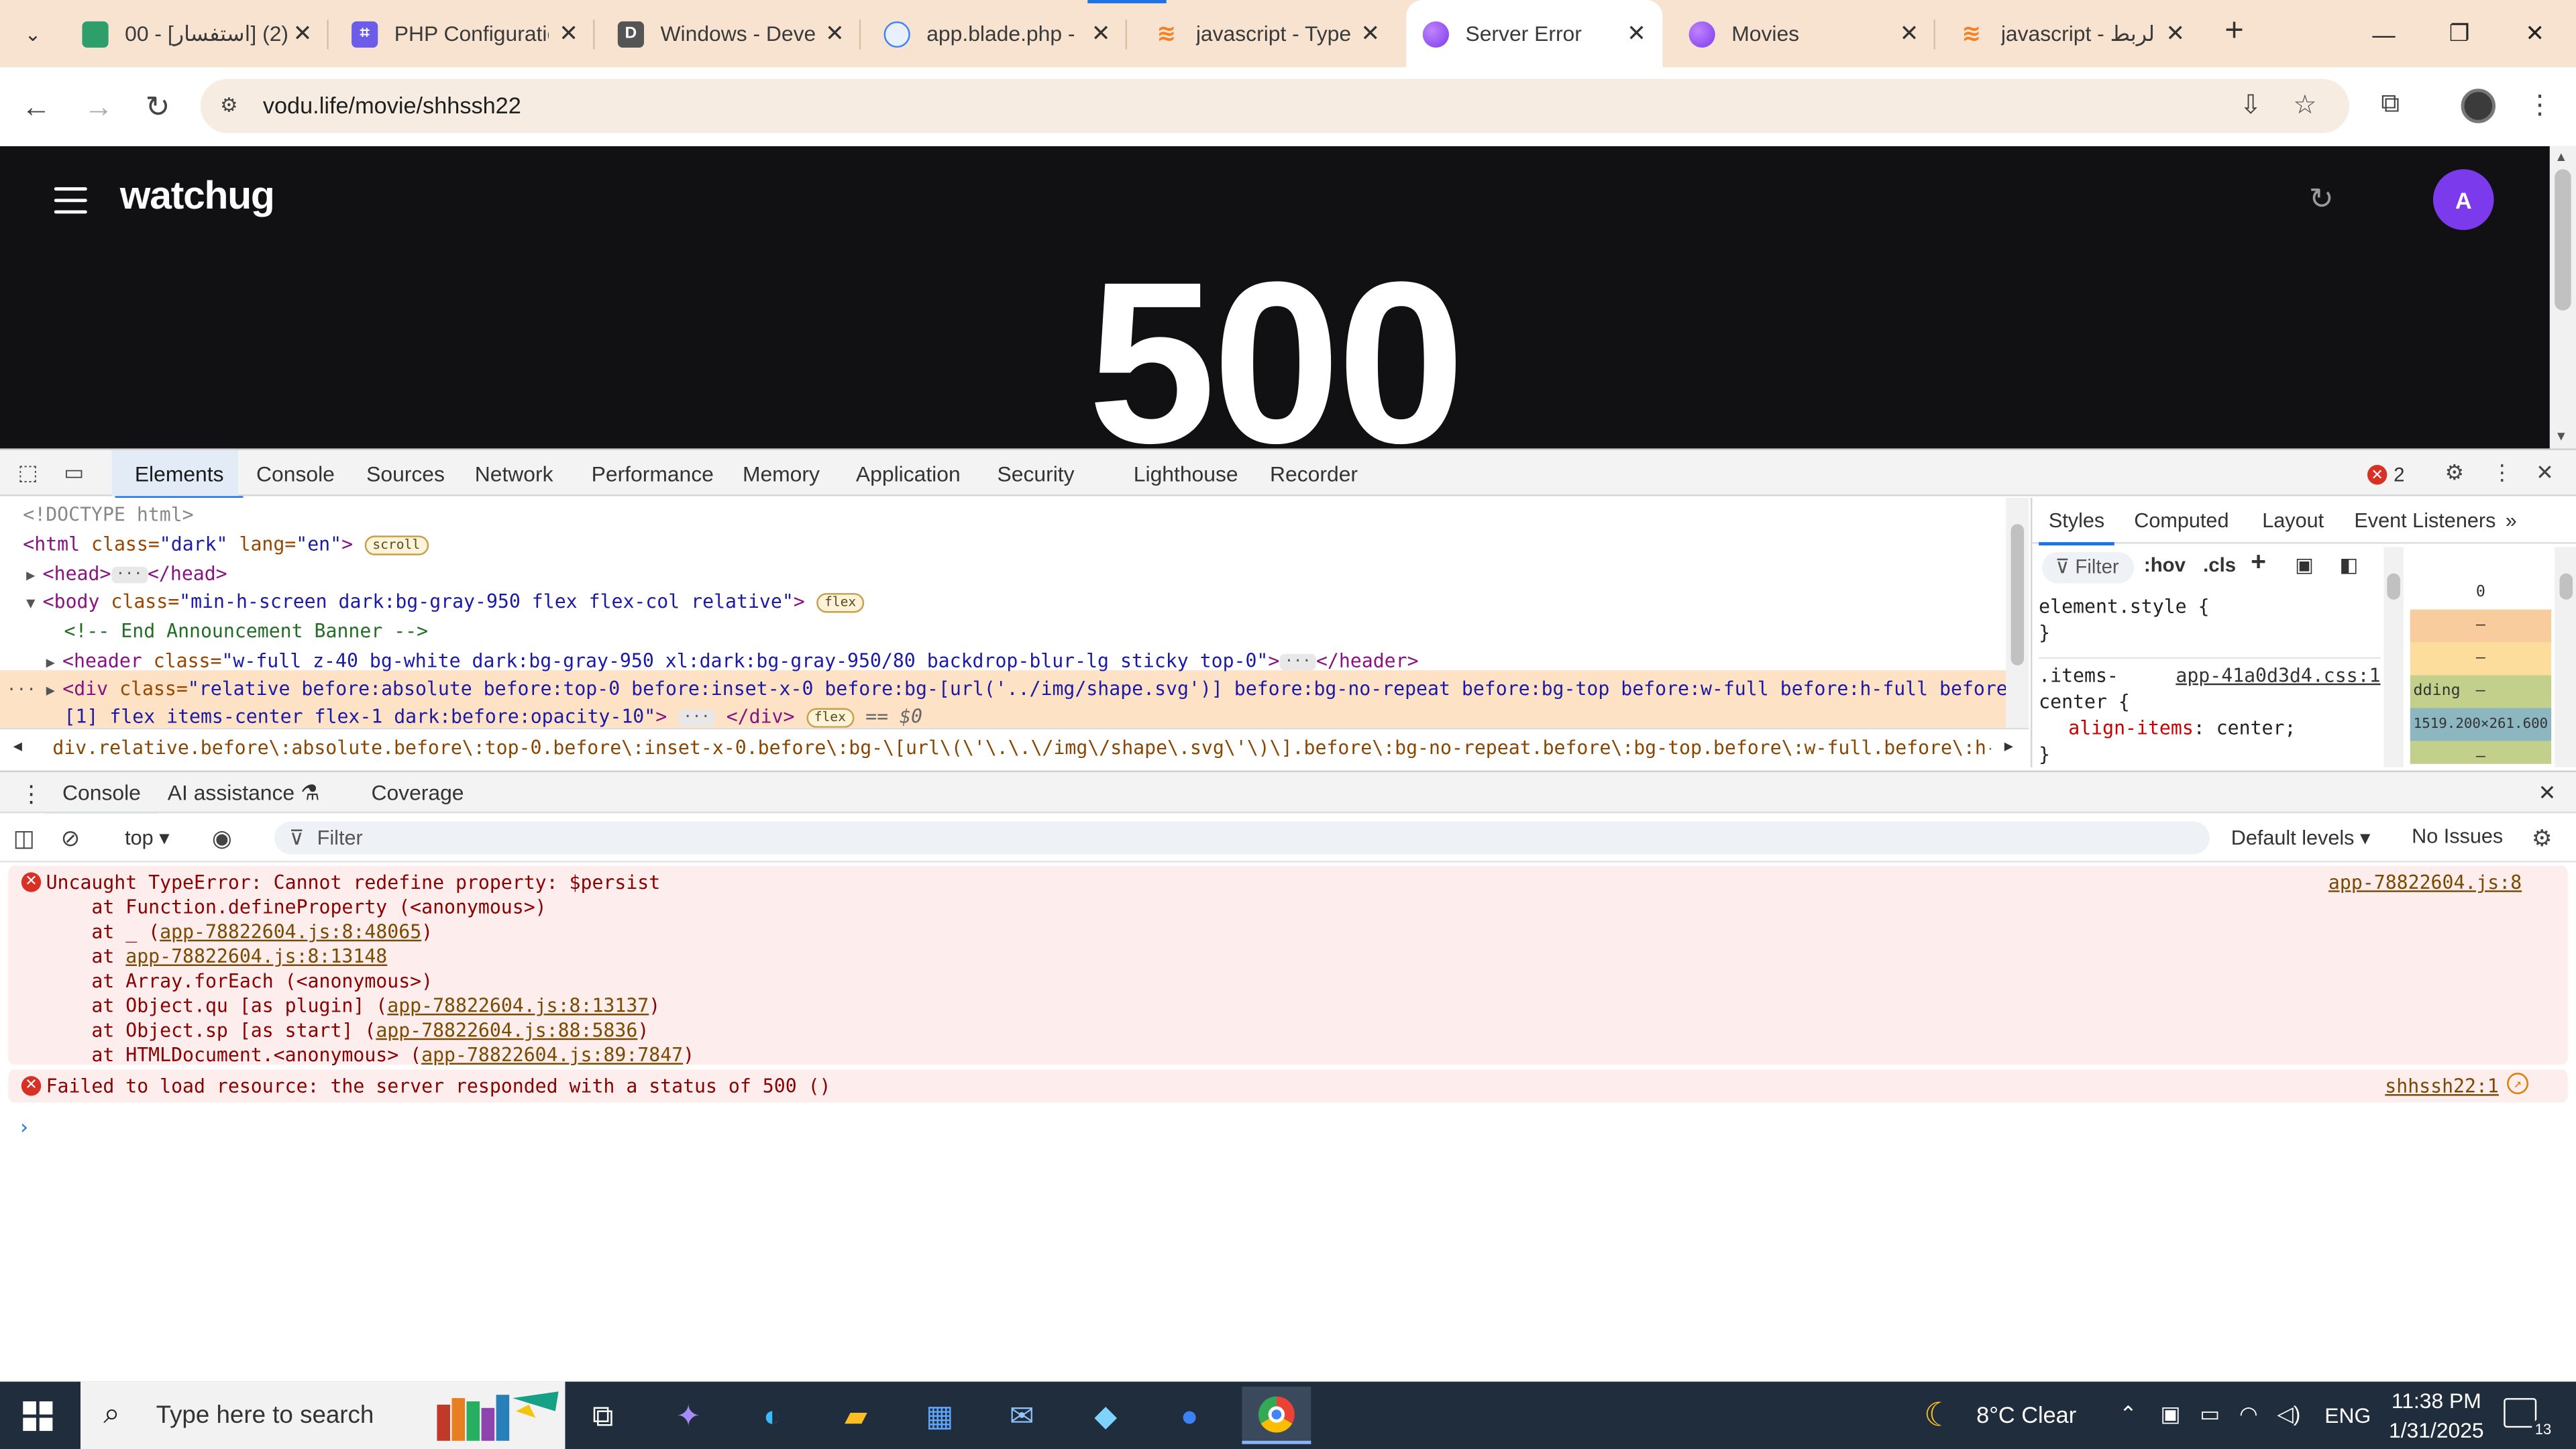 The height and width of the screenshot is (1449, 2576). Describe the element at coordinates (2250, 105) in the screenshot. I see `install-app-button: ⇩` at that location.